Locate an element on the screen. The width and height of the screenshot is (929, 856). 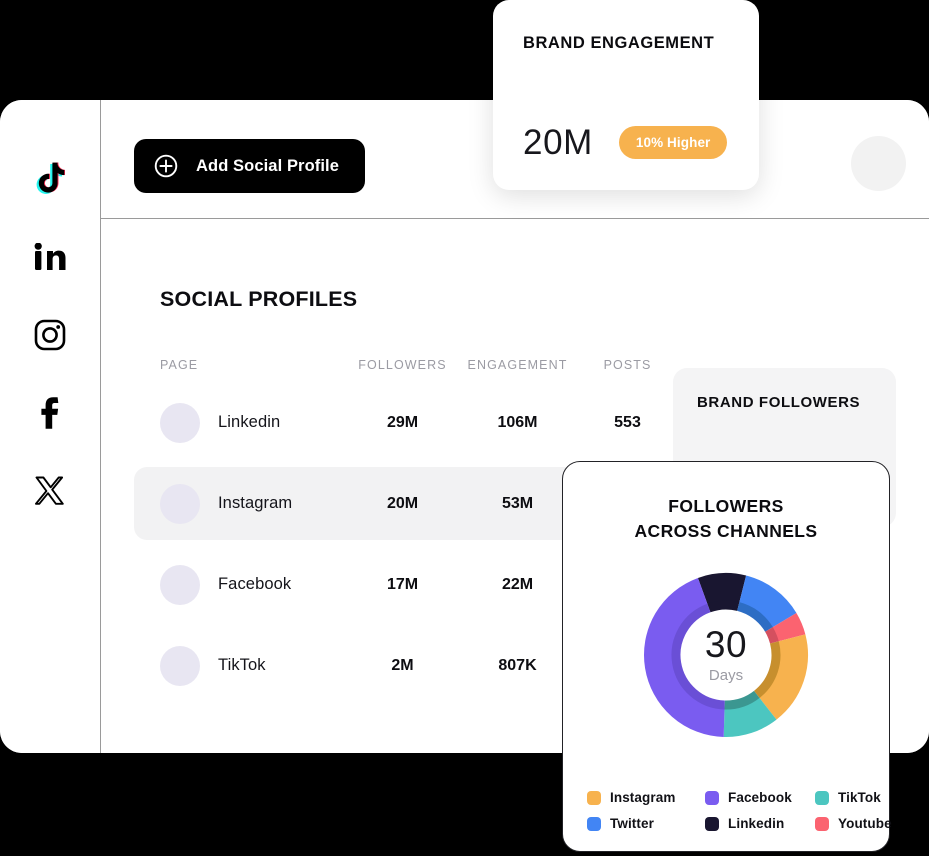
followers-donut-chart: 30 Days is located at coordinates (726, 655).